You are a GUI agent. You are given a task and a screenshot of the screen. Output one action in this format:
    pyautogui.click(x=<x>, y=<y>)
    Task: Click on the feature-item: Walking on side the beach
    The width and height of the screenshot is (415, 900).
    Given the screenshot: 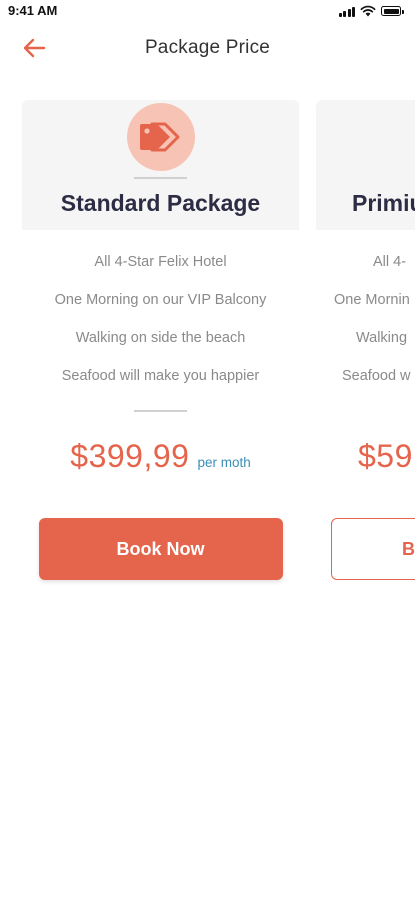 What is the action you would take?
    pyautogui.click(x=160, y=338)
    